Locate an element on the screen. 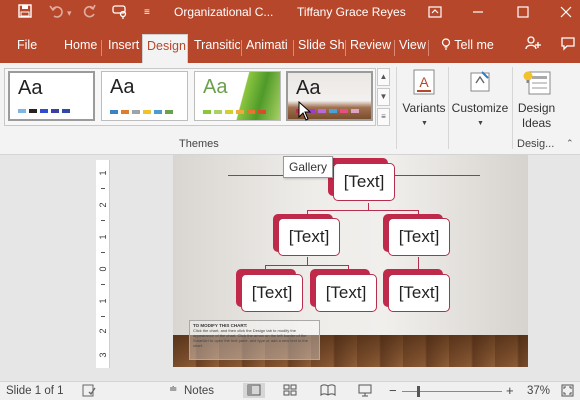 The height and width of the screenshot is (400, 580). slide-sorter-icon is located at coordinates (290, 391).